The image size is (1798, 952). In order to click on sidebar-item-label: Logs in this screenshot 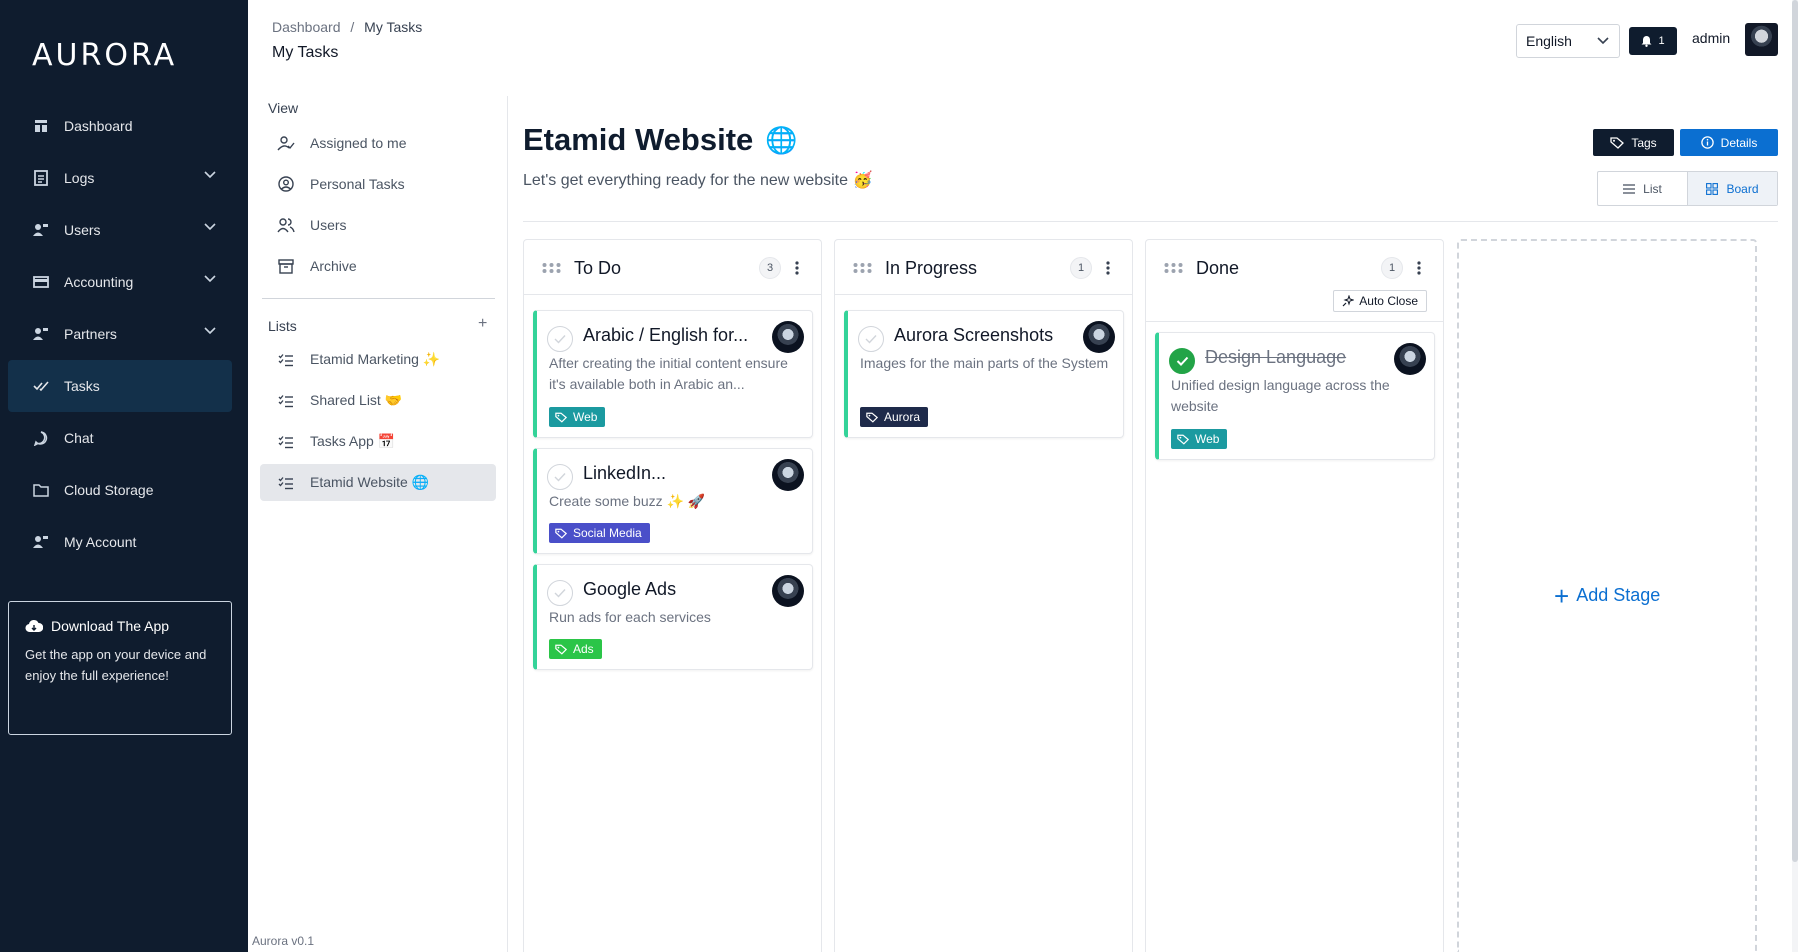, I will do `click(79, 178)`.